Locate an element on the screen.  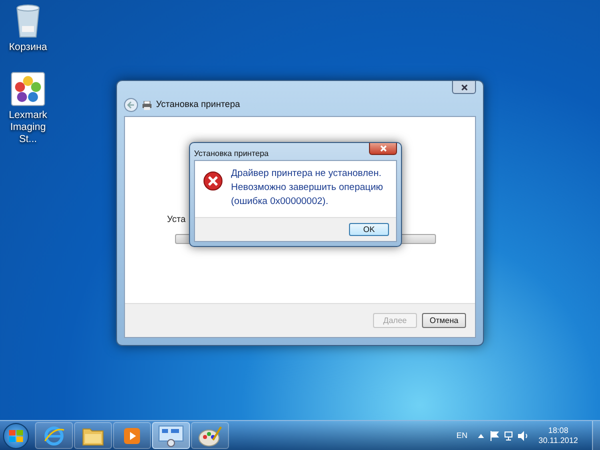
clock: 18:08 30.11.2012 is located at coordinates (558, 436).